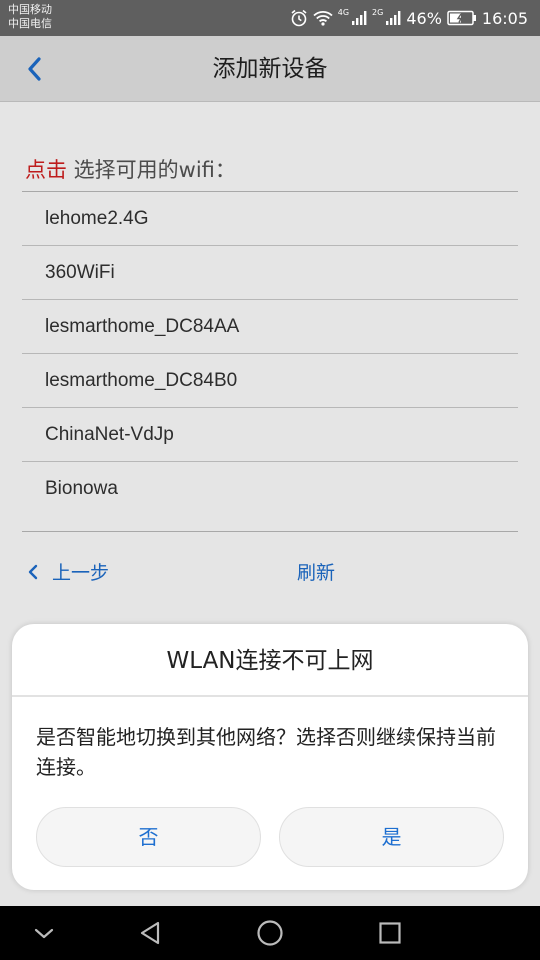 The image size is (540, 960). What do you see at coordinates (148, 837) in the screenshot?
I see `no-button: 否` at bounding box center [148, 837].